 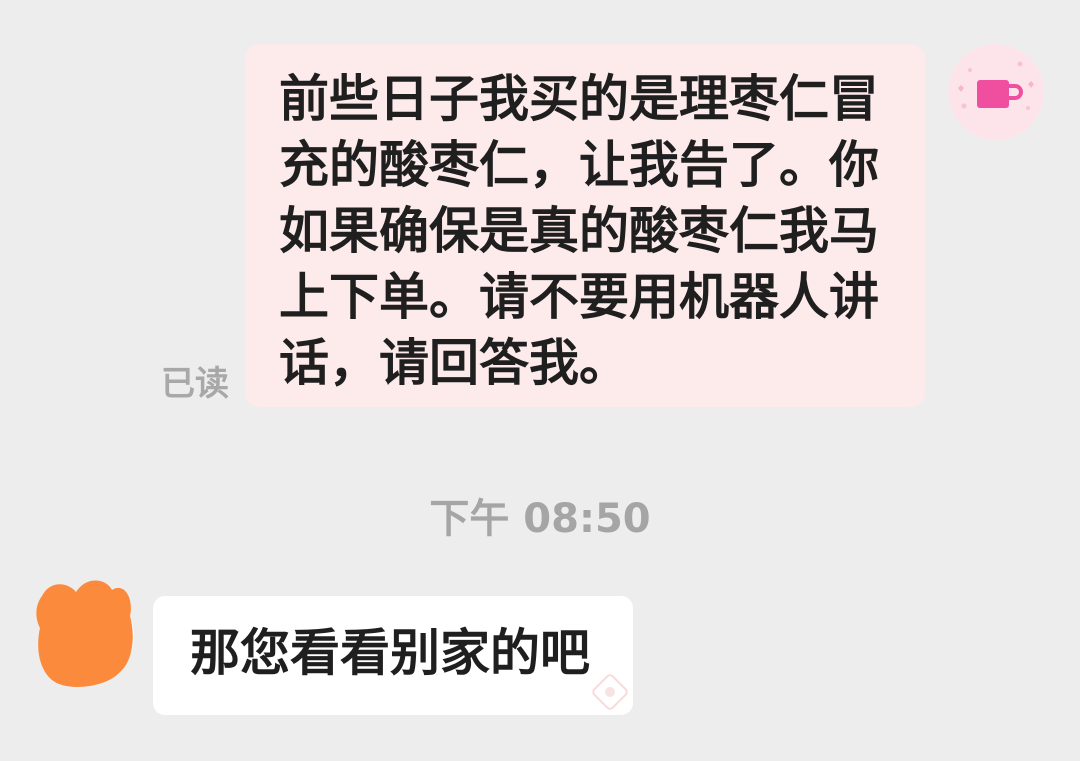 I want to click on incoming-message-bubble: 那您看看别家的吧, so click(x=393, y=655).